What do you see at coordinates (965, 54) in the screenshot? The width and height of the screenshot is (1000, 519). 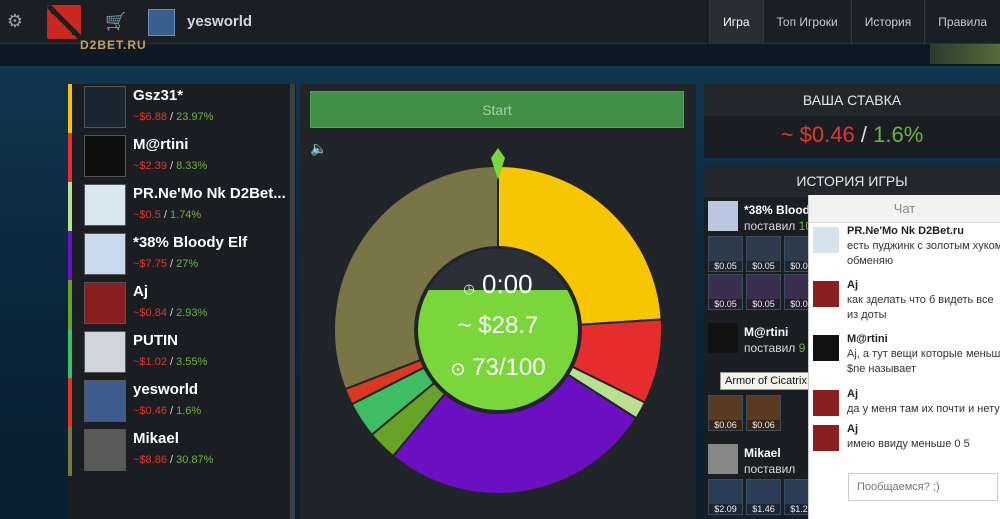 I see `hero-banner` at bounding box center [965, 54].